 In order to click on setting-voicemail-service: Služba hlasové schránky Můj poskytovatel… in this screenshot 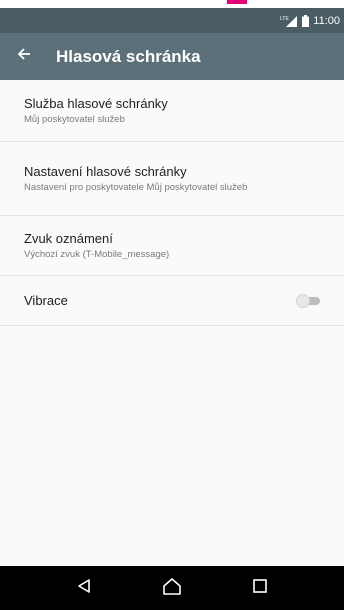, I will do `click(172, 111)`.